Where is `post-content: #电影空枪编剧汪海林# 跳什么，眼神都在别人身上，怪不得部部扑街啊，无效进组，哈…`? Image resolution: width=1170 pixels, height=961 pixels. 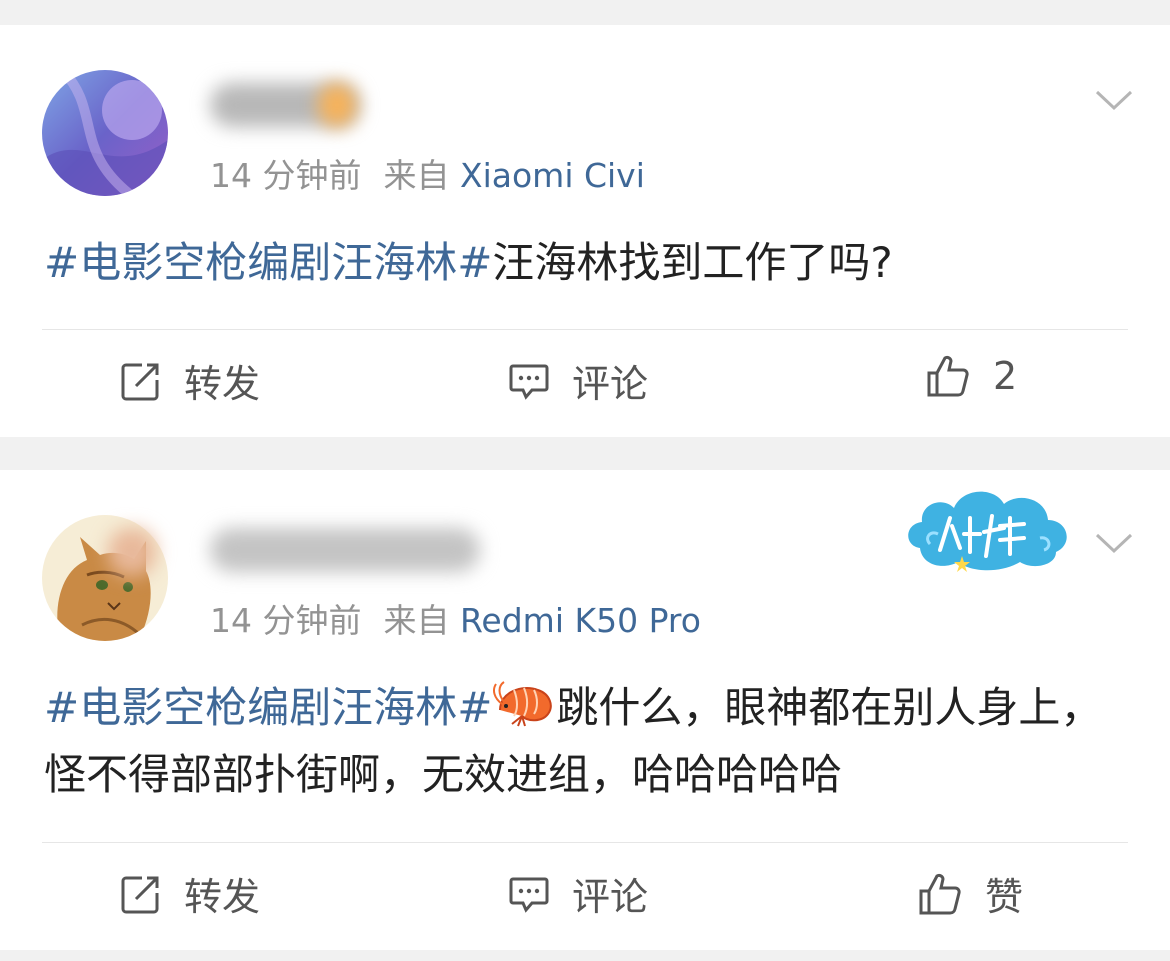 post-content: #电影空枪编剧汪海林# 跳什么，眼神都在别人身上，怪不得部部扑街啊，无效进组，哈… is located at coordinates (587, 741).